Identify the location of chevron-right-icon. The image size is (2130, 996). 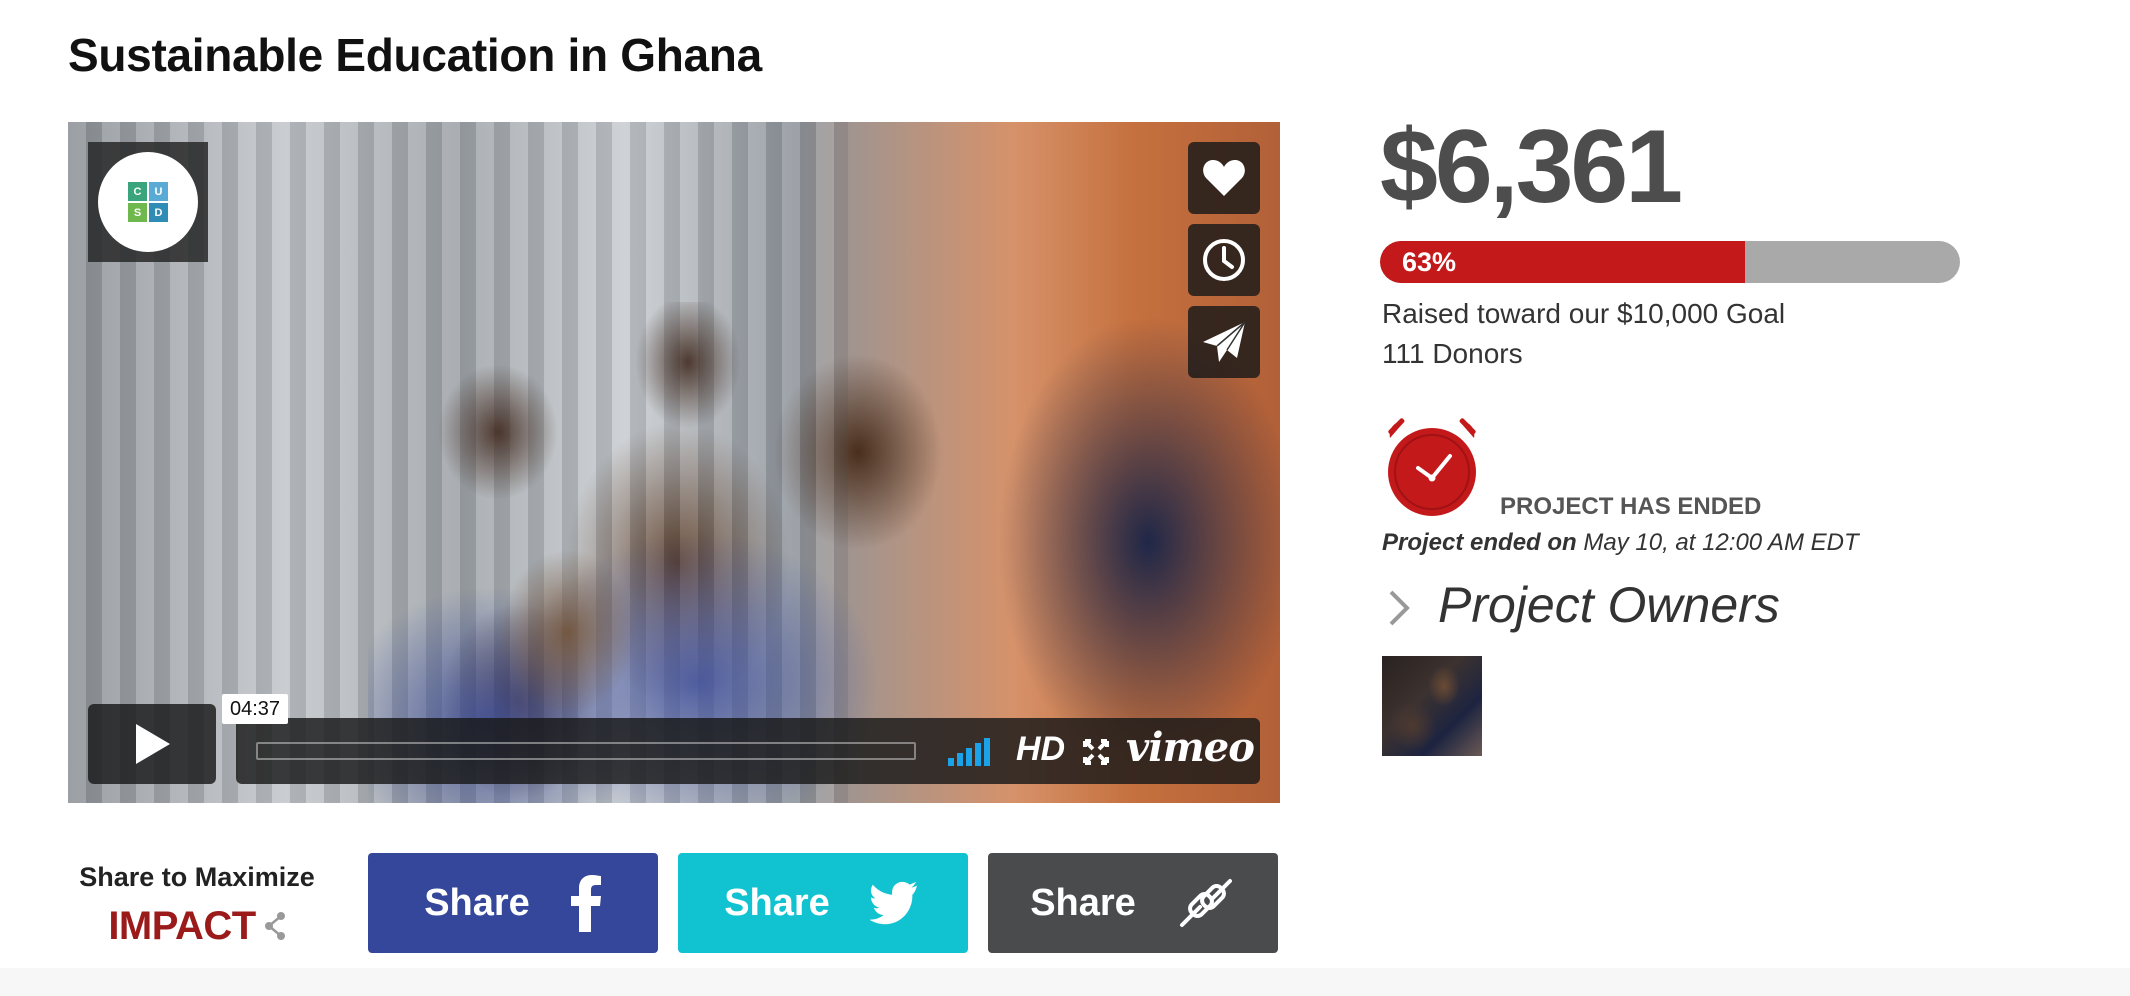
(1399, 608).